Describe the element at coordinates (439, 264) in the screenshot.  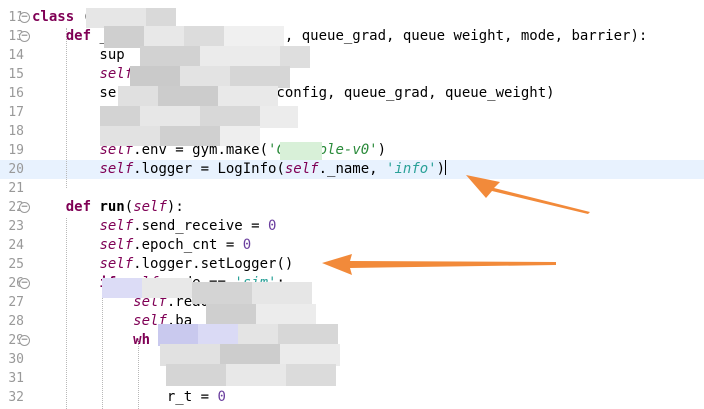
I see `orange-arrow-lower` at that location.